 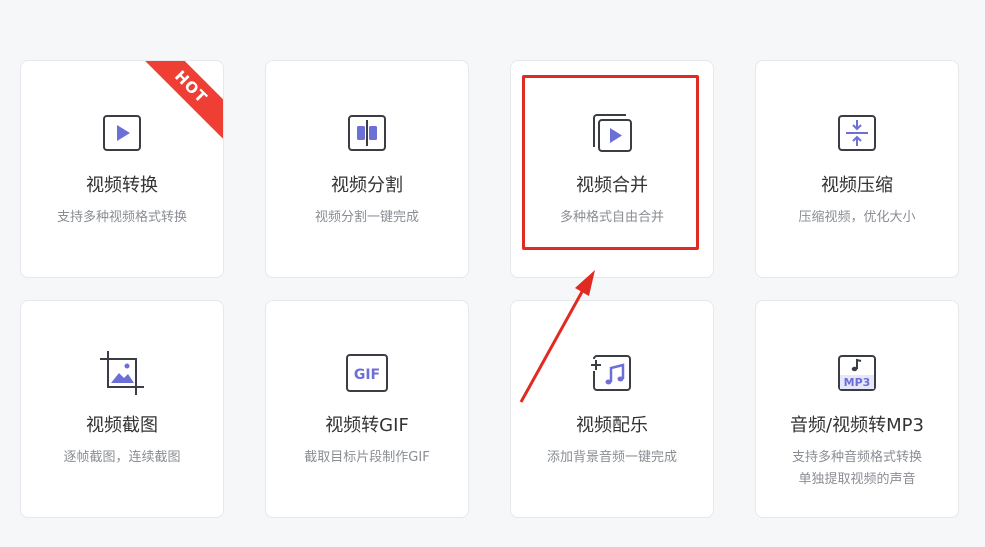 I want to click on card-description-line: 支持多种音频格式转换, so click(x=856, y=457).